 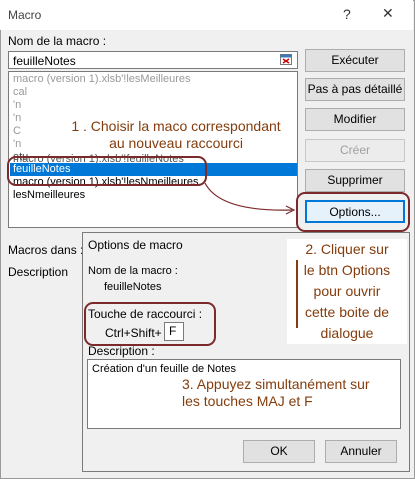 What do you see at coordinates (347, 333) in the screenshot?
I see `annotation-step-2-line: dialogue` at bounding box center [347, 333].